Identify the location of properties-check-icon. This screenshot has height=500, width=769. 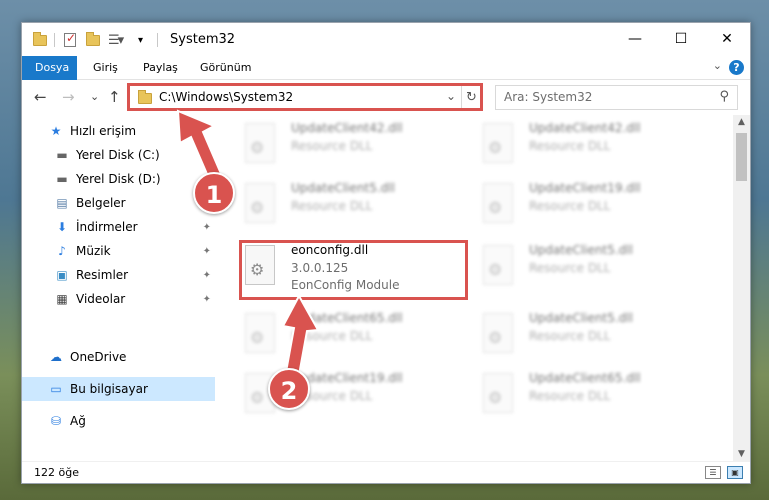
(70, 39).